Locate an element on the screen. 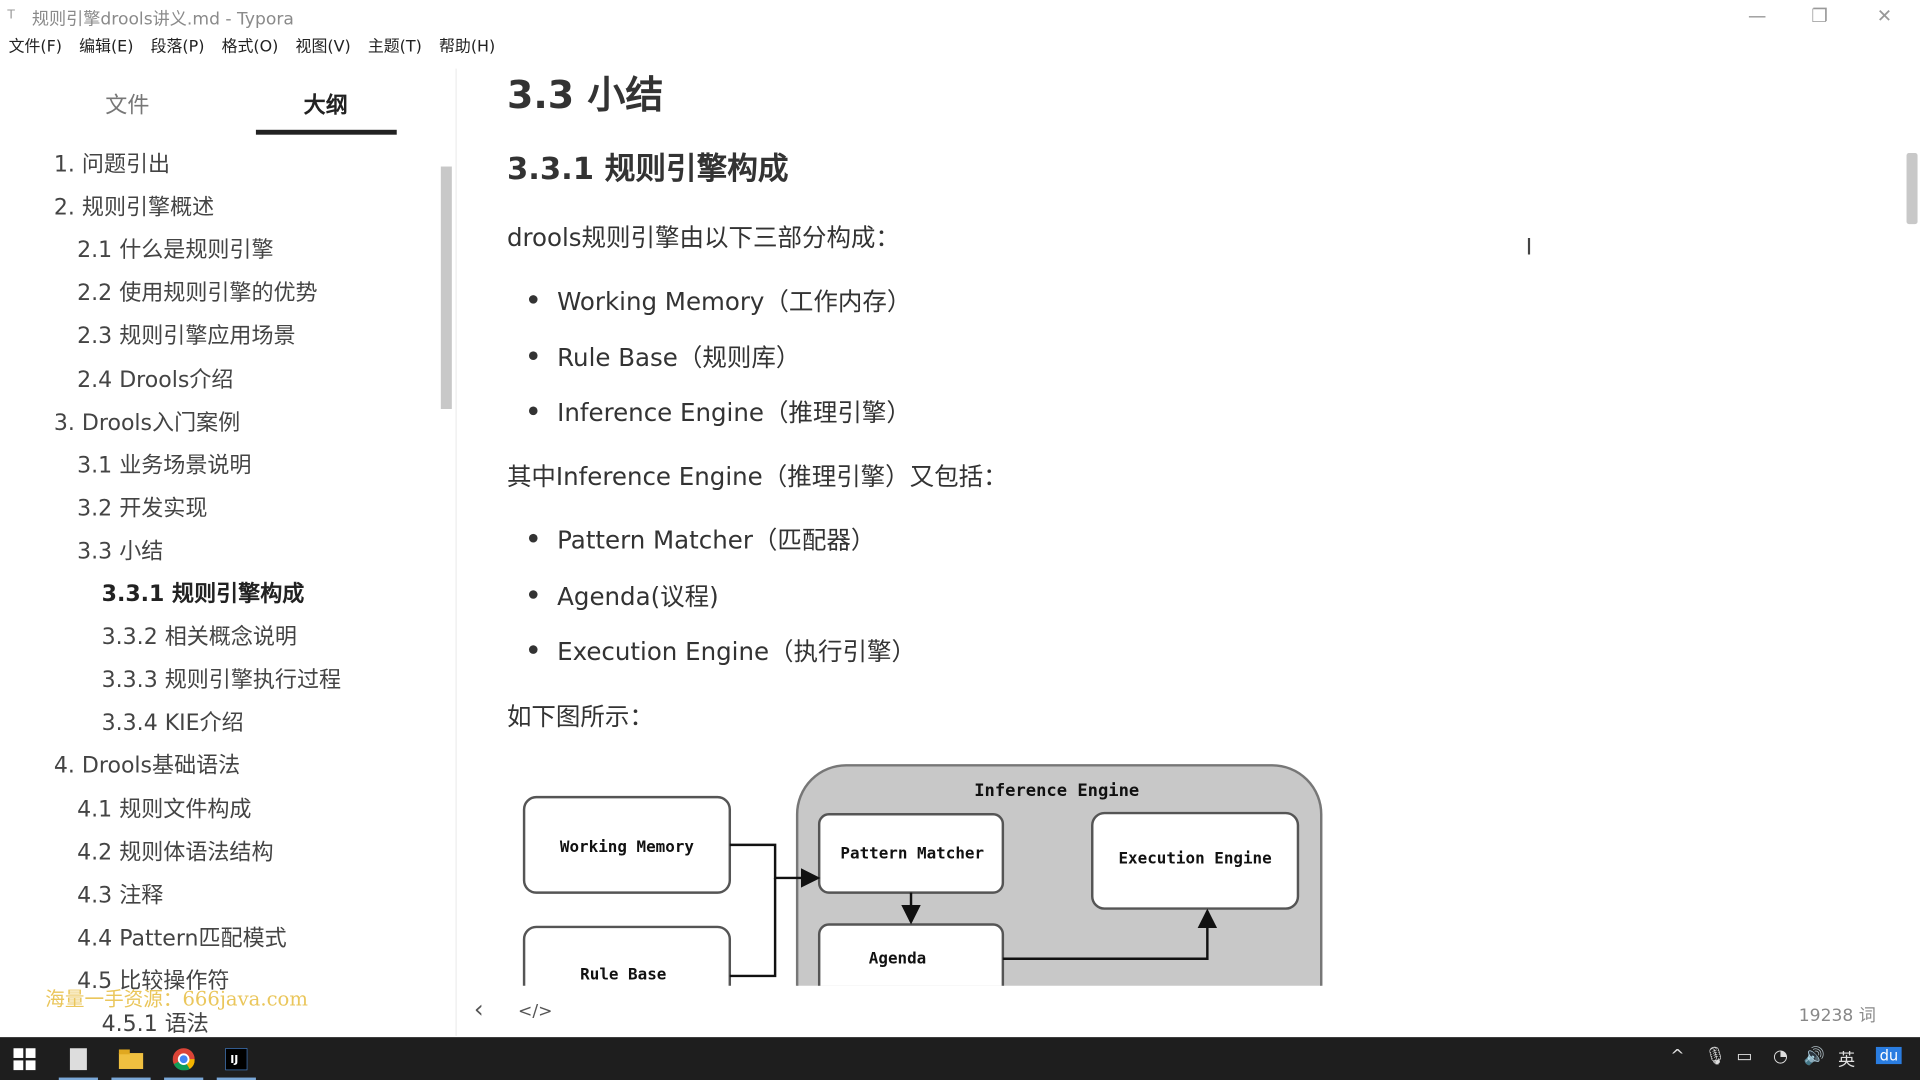  outline-item: 2.2 使用规则引擎的优势 is located at coordinates (197, 292).